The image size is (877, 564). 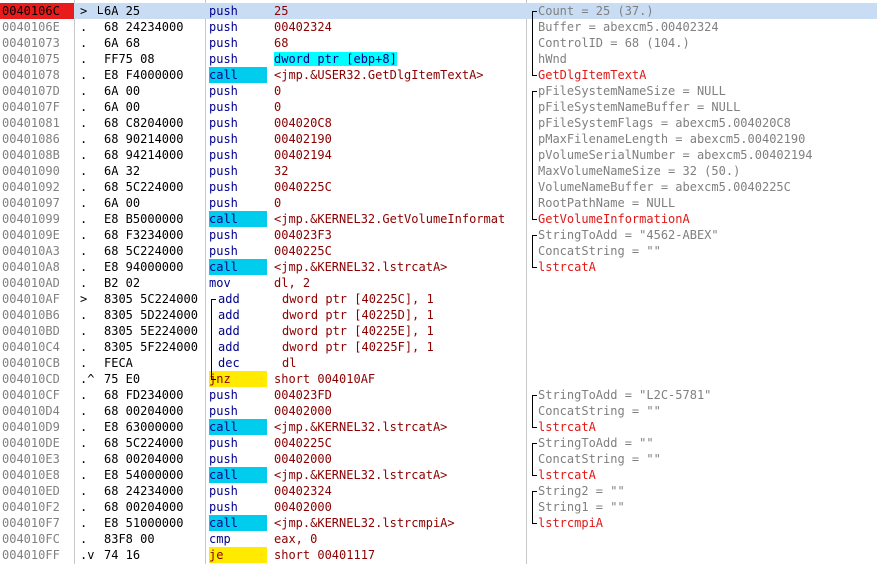 What do you see at coordinates (144, 507) in the screenshot?
I see `hex-bytes-cell: 68 00204000` at bounding box center [144, 507].